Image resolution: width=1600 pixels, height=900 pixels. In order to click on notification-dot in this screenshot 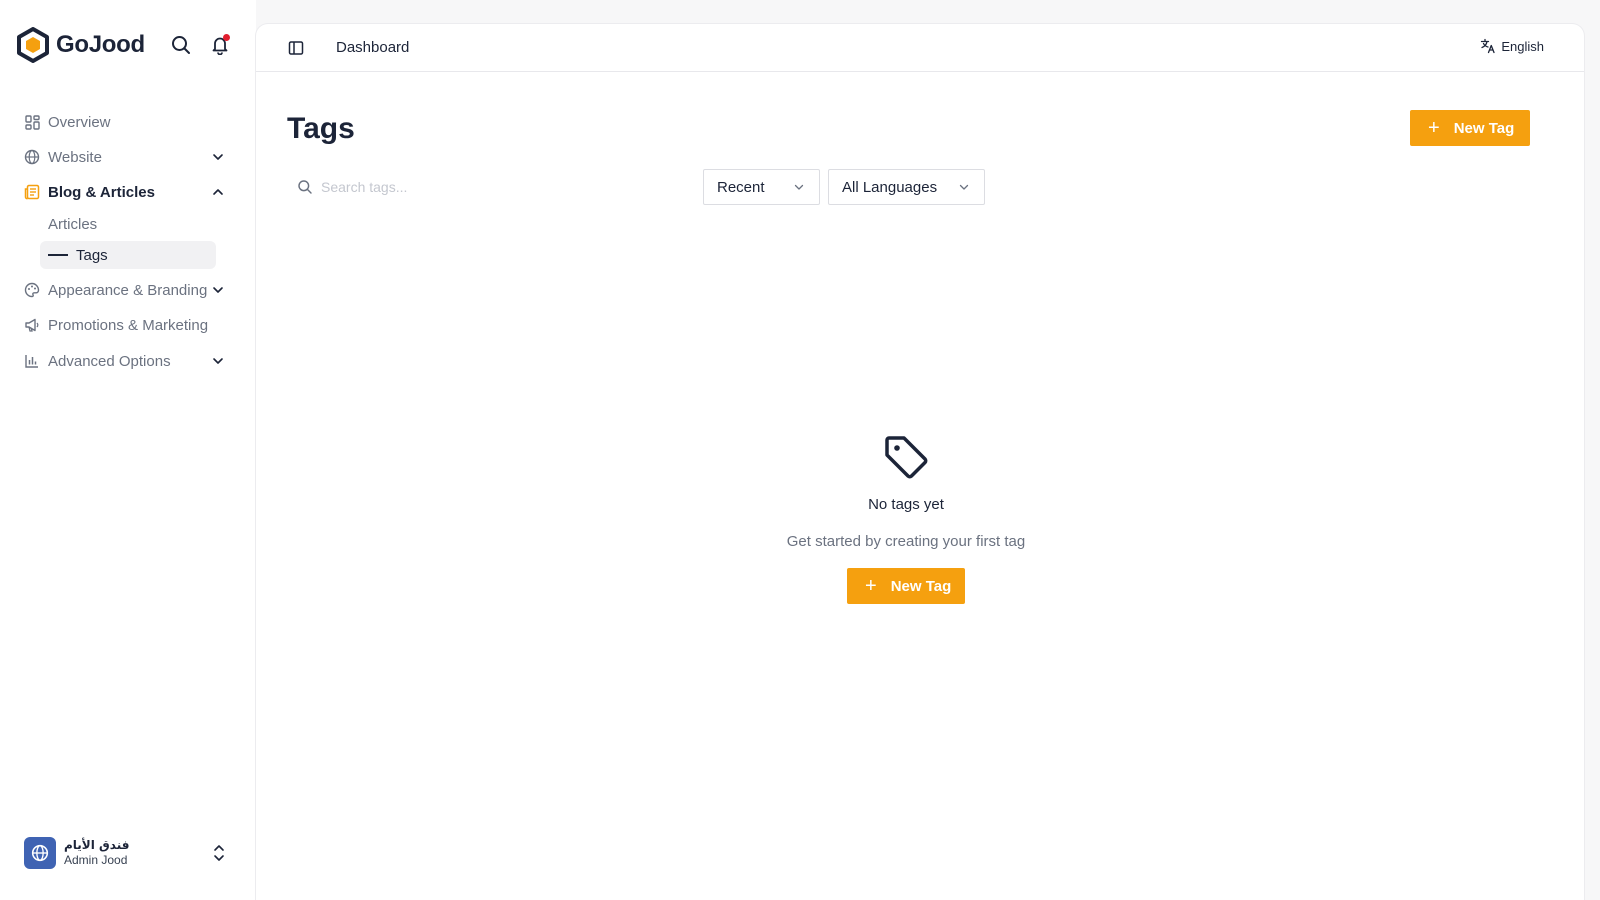, I will do `click(226, 37)`.